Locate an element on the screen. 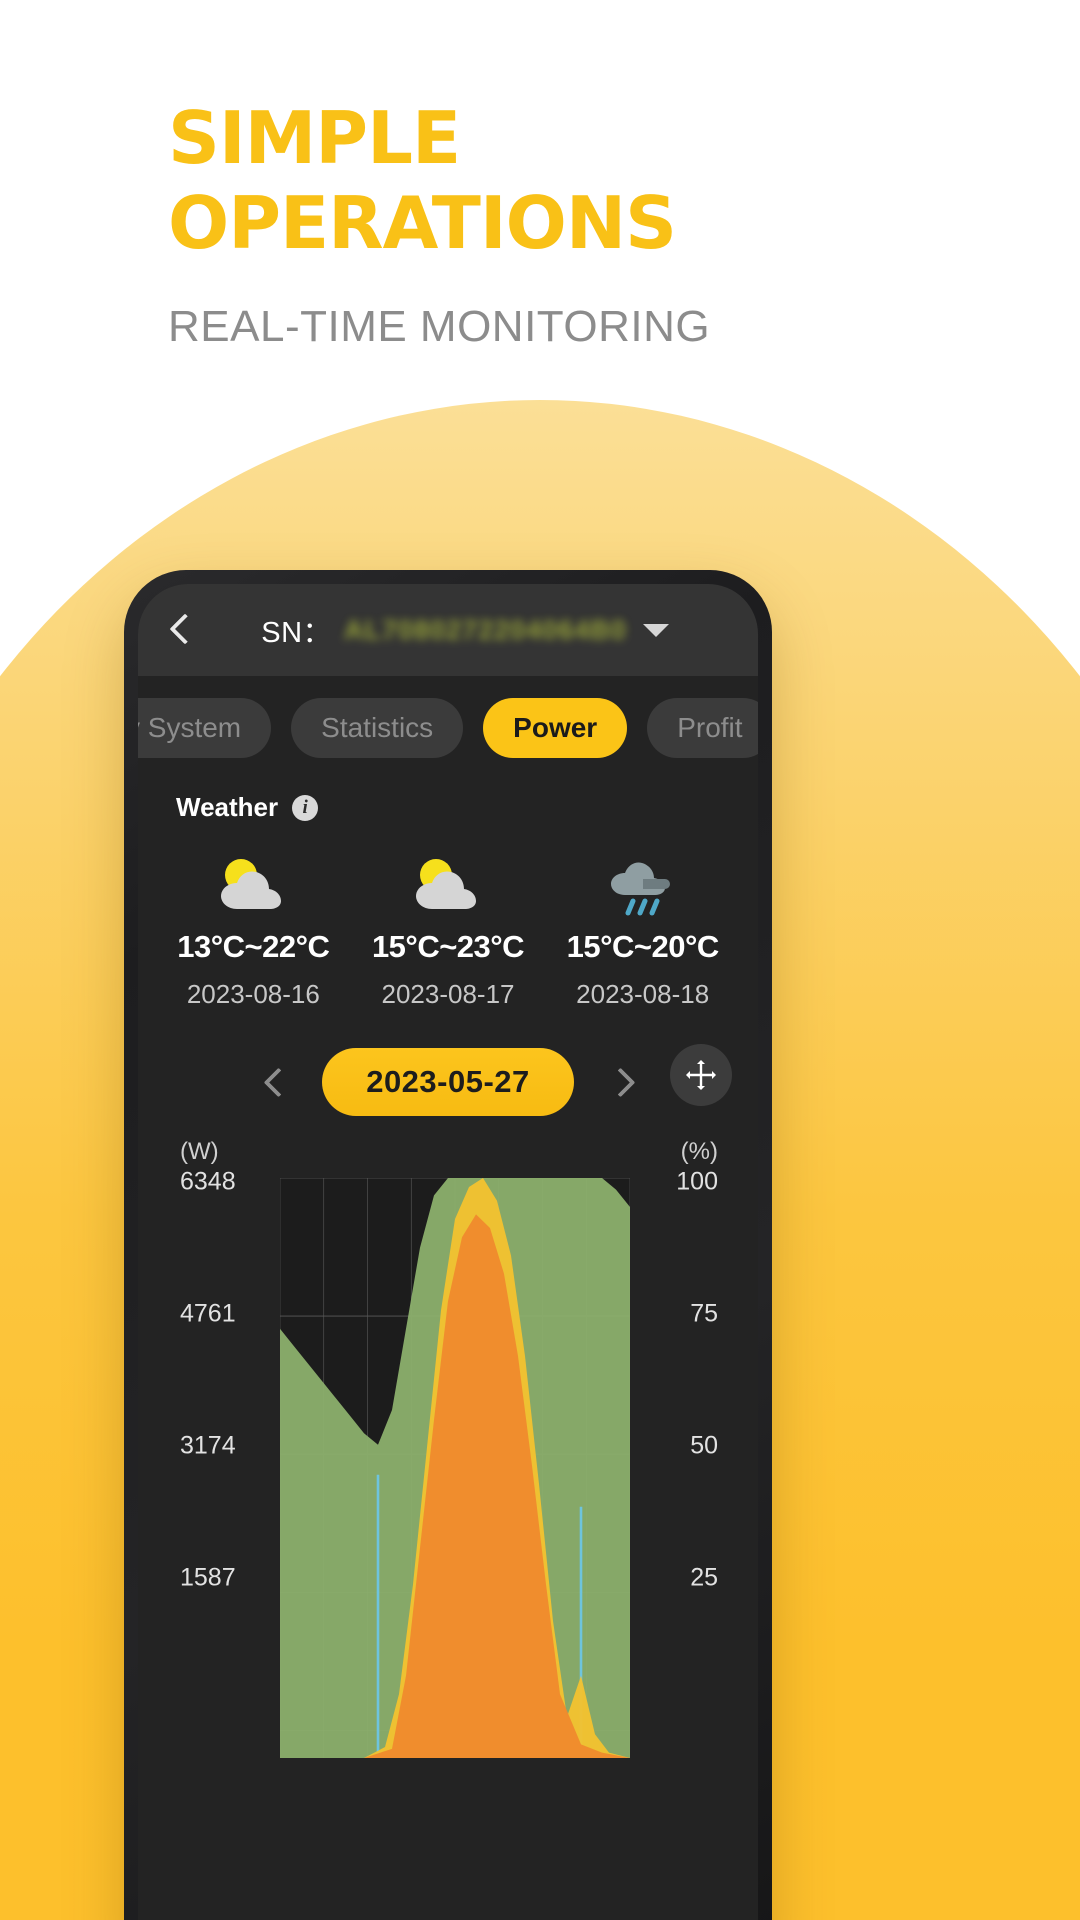  y-tick-left: 1587 is located at coordinates (208, 1577).